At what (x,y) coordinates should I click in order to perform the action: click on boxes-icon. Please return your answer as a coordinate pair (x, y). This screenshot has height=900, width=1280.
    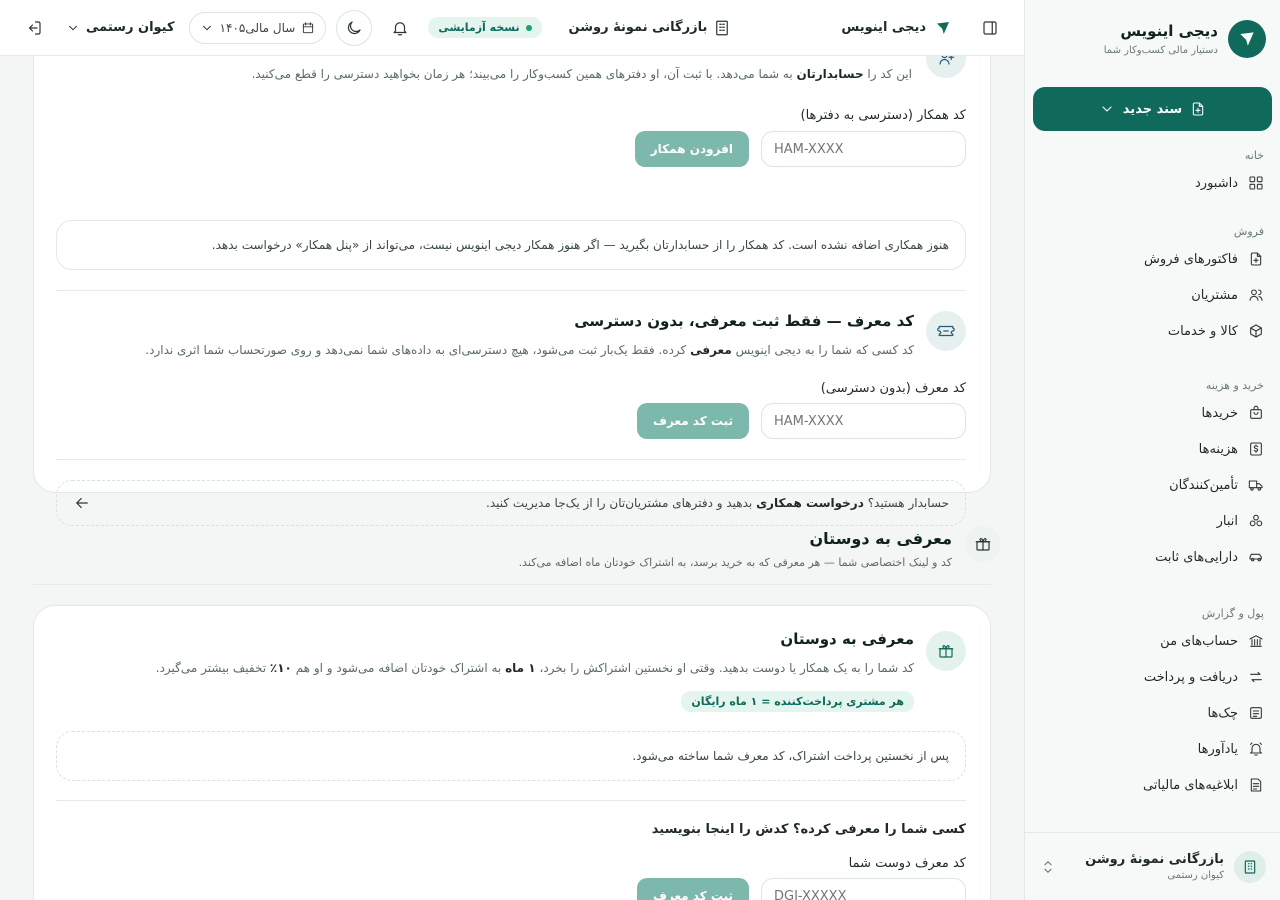
    Looking at the image, I should click on (1256, 521).